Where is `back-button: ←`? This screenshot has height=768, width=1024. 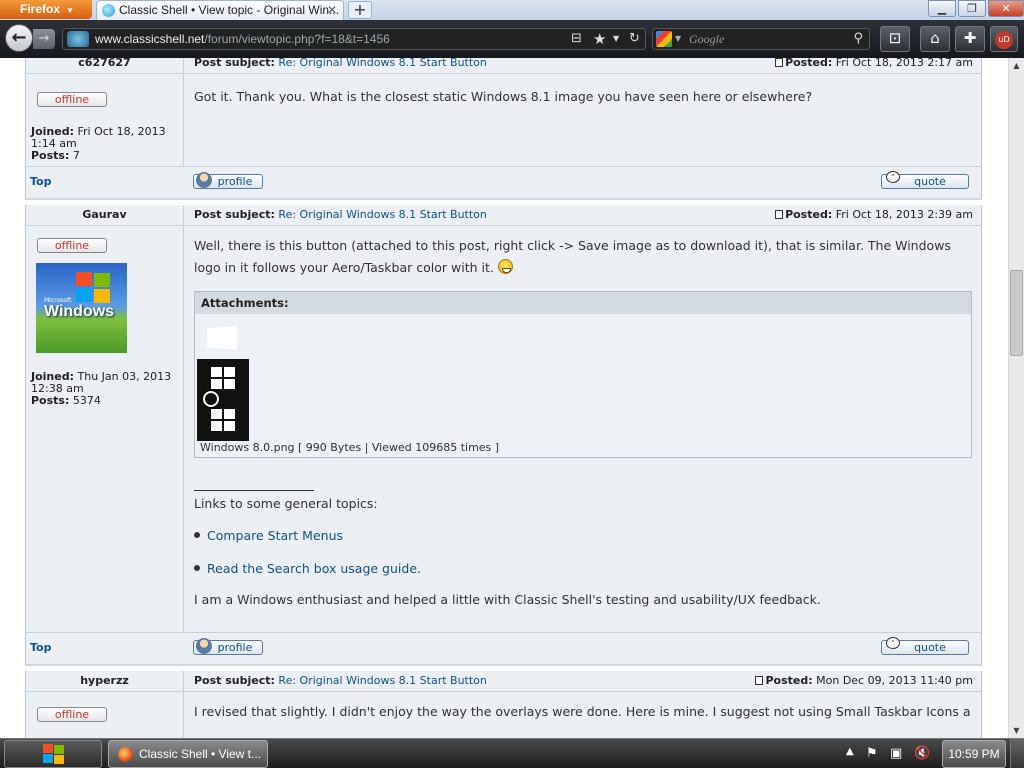
back-button: ← is located at coordinates (19, 38).